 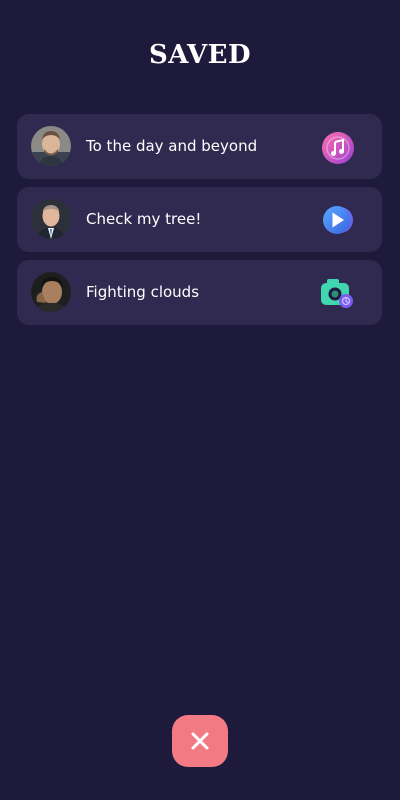 I want to click on close-icon, so click(x=200, y=741).